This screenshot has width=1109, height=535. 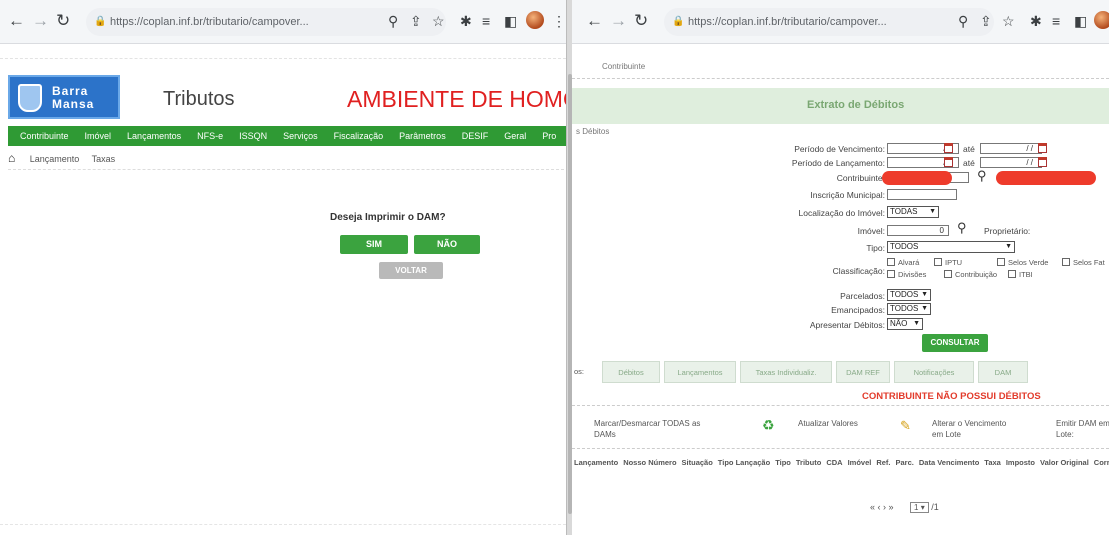 I want to click on lock-icon: 🔒, so click(x=100, y=21).